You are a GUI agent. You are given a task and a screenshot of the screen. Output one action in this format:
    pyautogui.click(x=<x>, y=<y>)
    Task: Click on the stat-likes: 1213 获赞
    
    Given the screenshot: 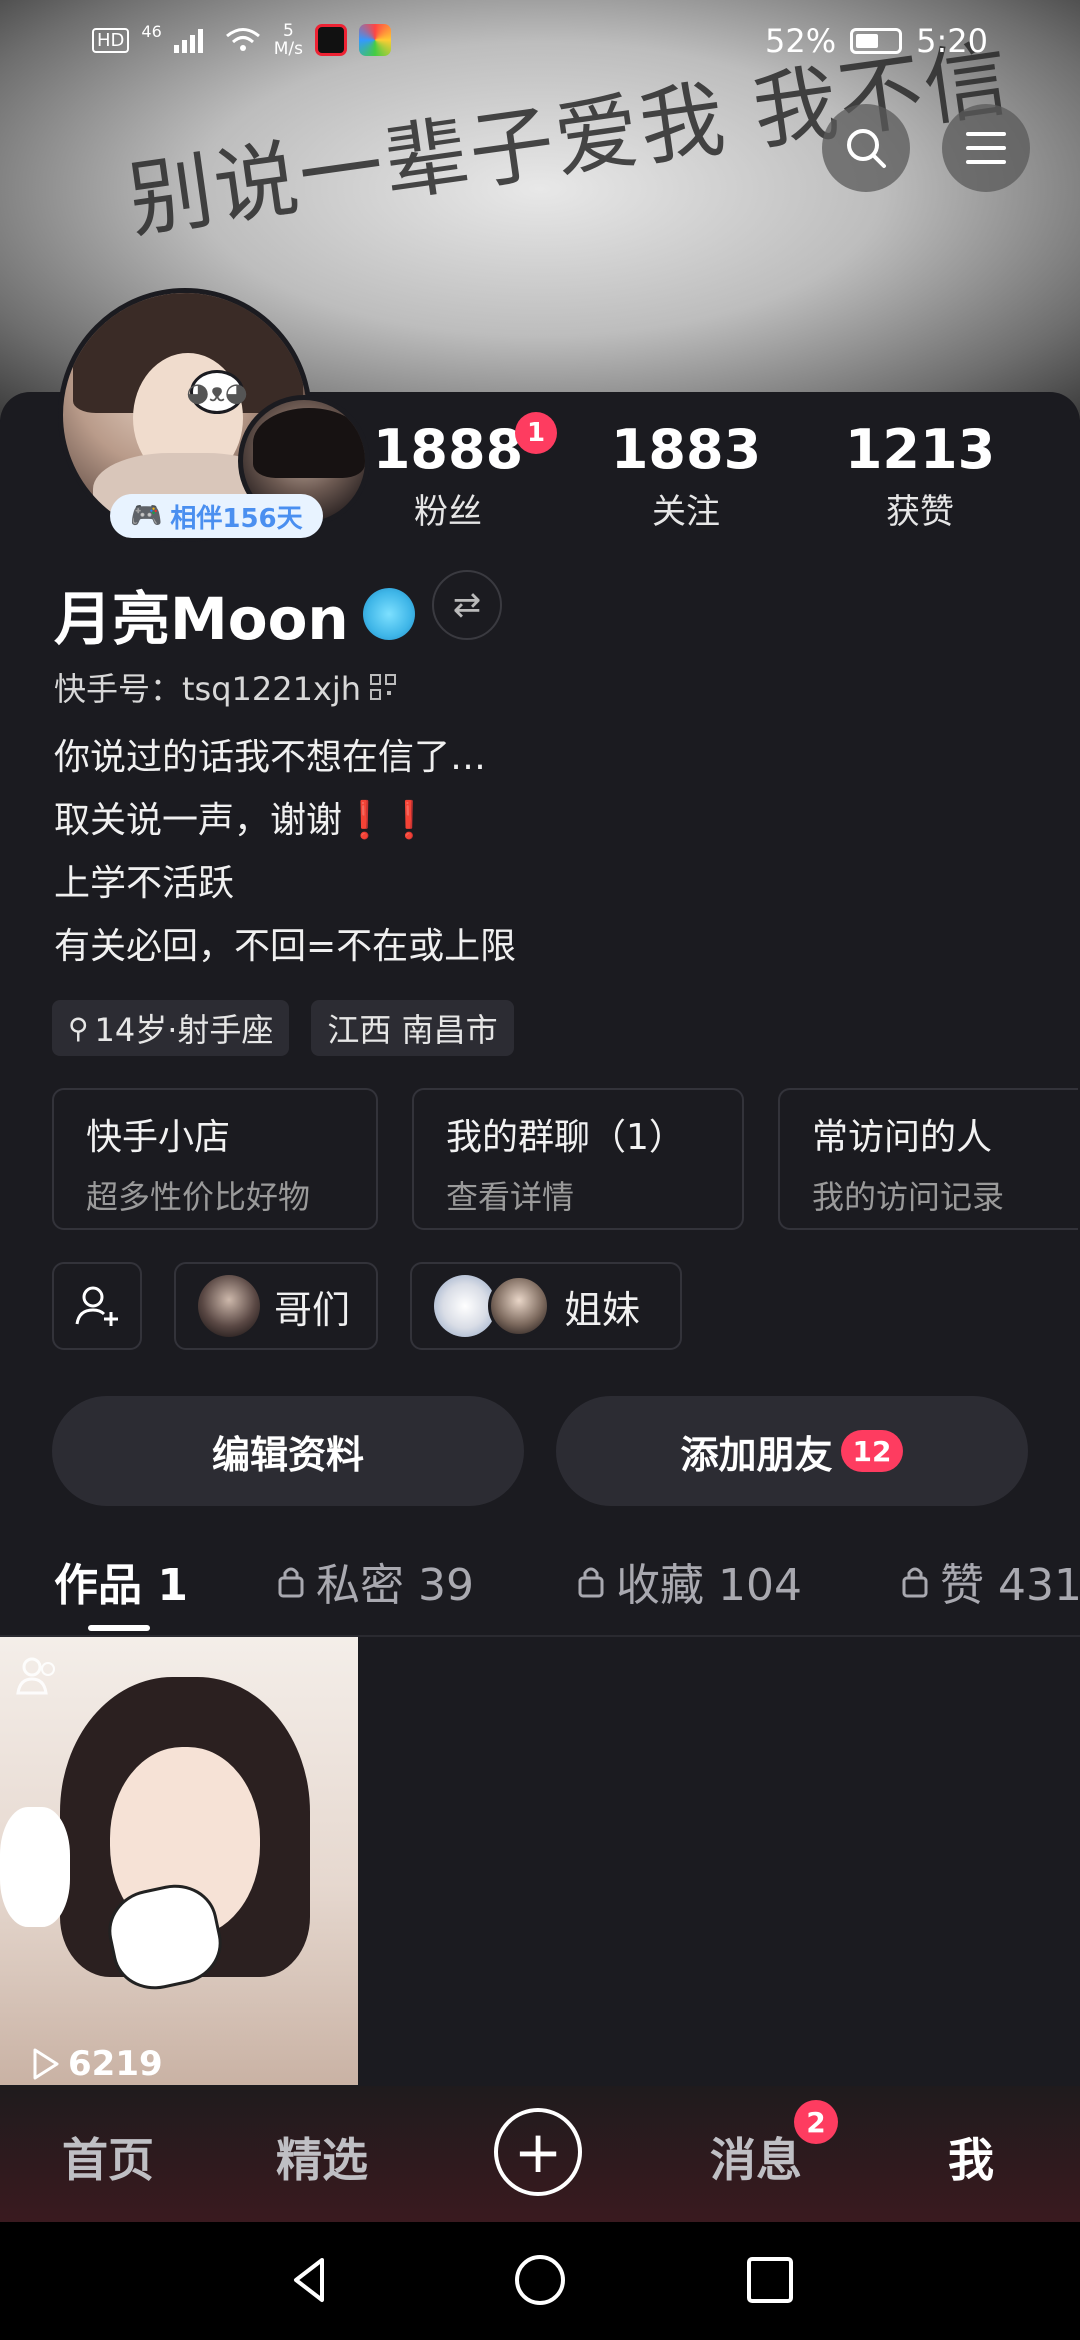 What is the action you would take?
    pyautogui.click(x=920, y=476)
    